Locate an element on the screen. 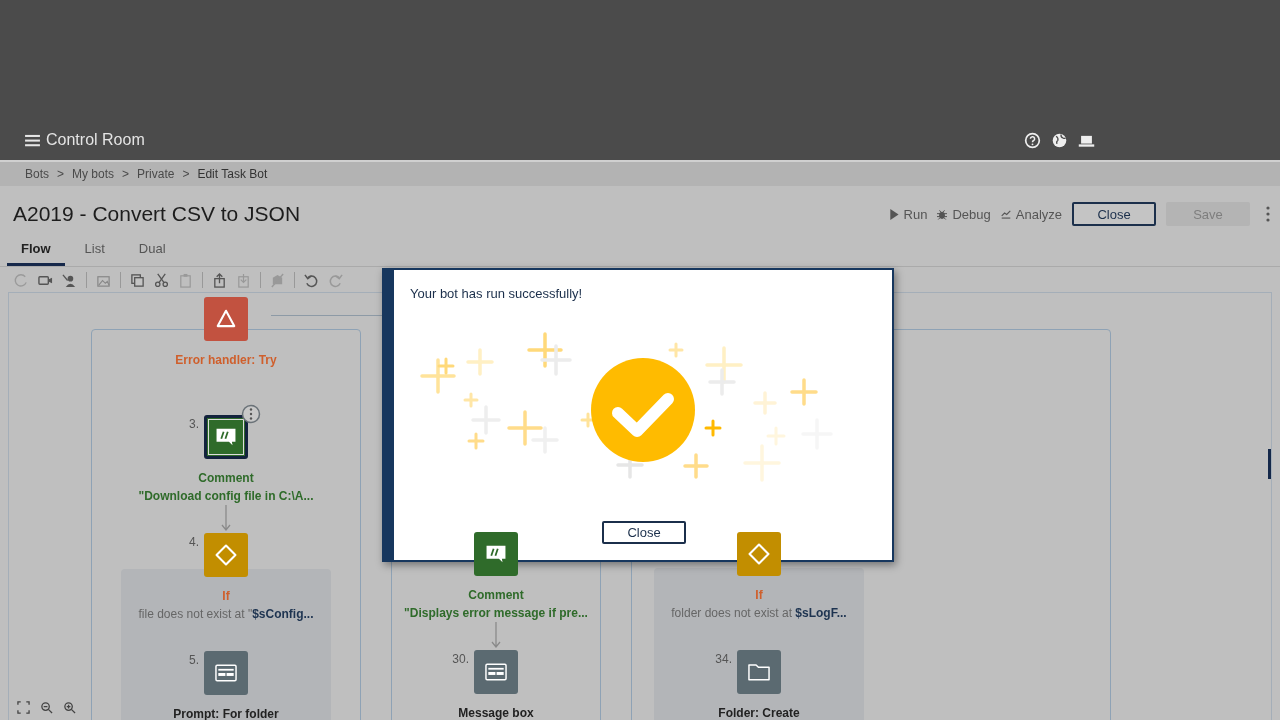 The width and height of the screenshot is (1280, 720). node-title: Prompt: For folder is located at coordinates (226, 713).